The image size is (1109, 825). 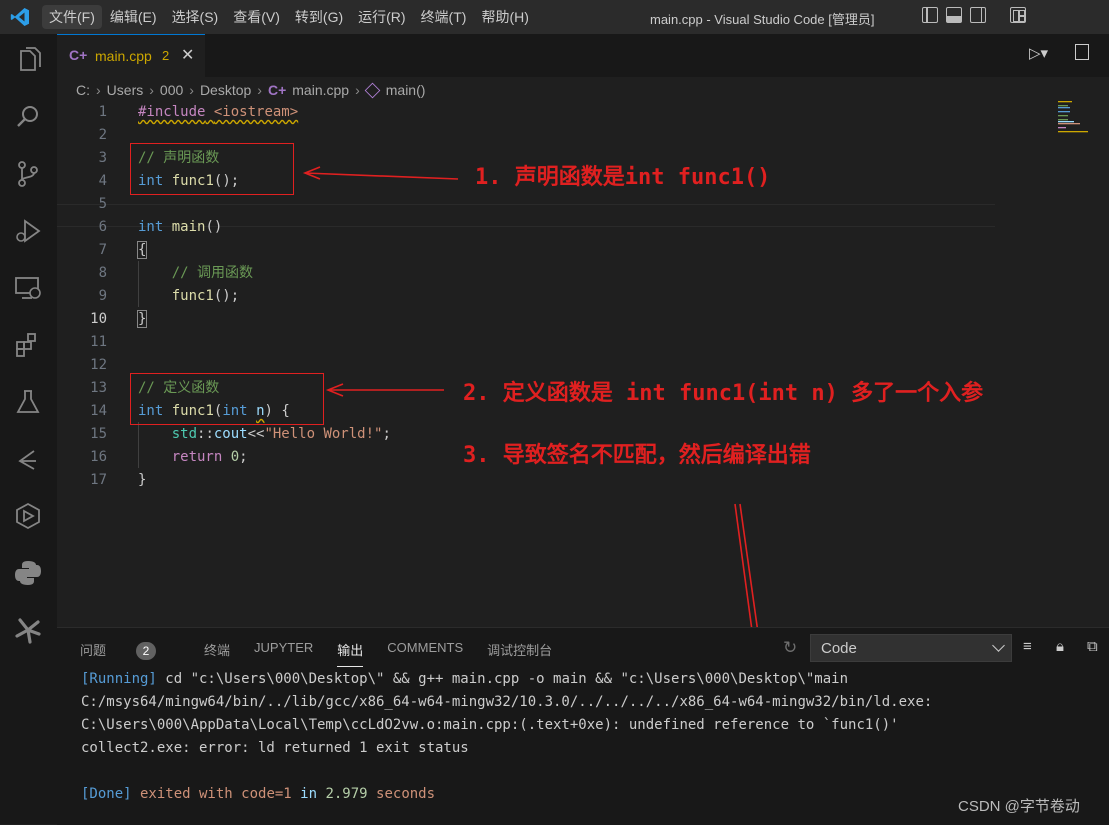 I want to click on tab-main-cpp: C+ main.cpp 2 ✕, so click(x=131, y=55).